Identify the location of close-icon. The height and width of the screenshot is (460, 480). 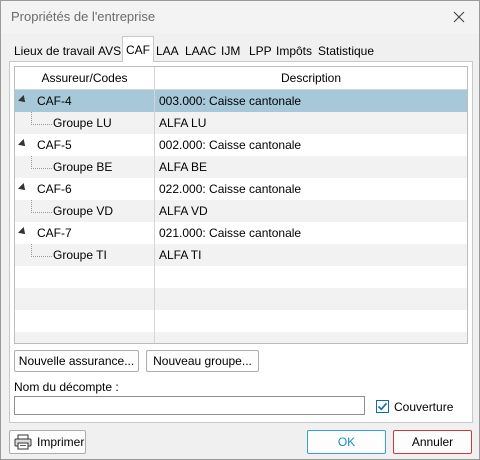
(459, 17).